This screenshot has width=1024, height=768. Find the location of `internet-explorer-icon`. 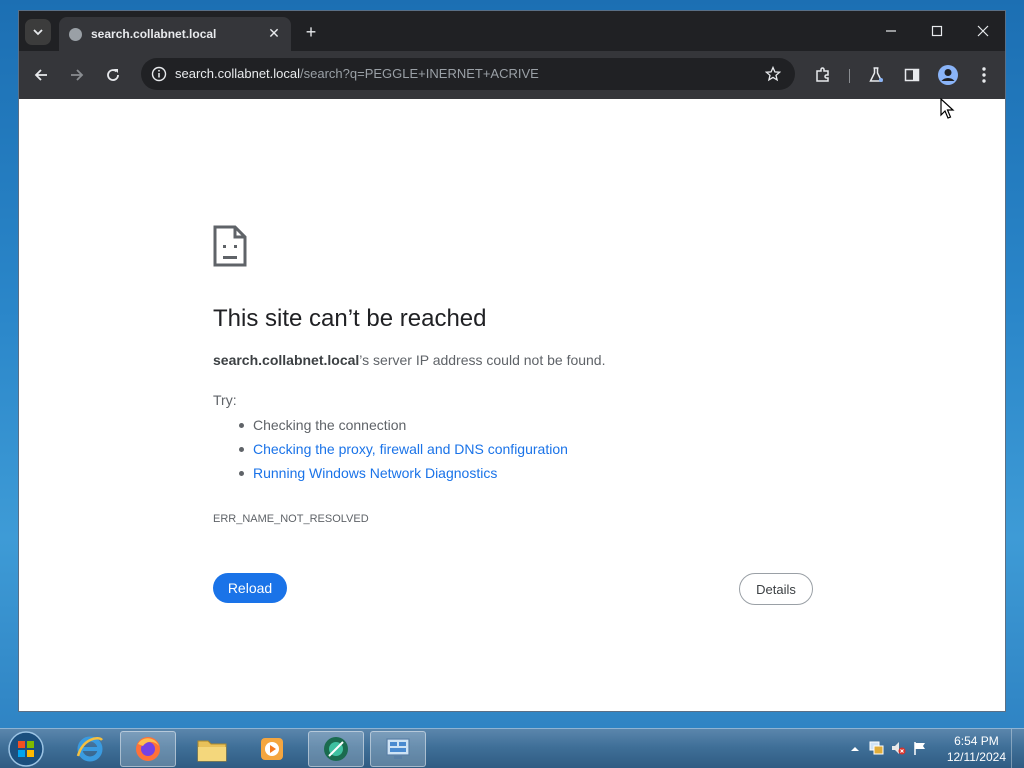

internet-explorer-icon is located at coordinates (89, 749).